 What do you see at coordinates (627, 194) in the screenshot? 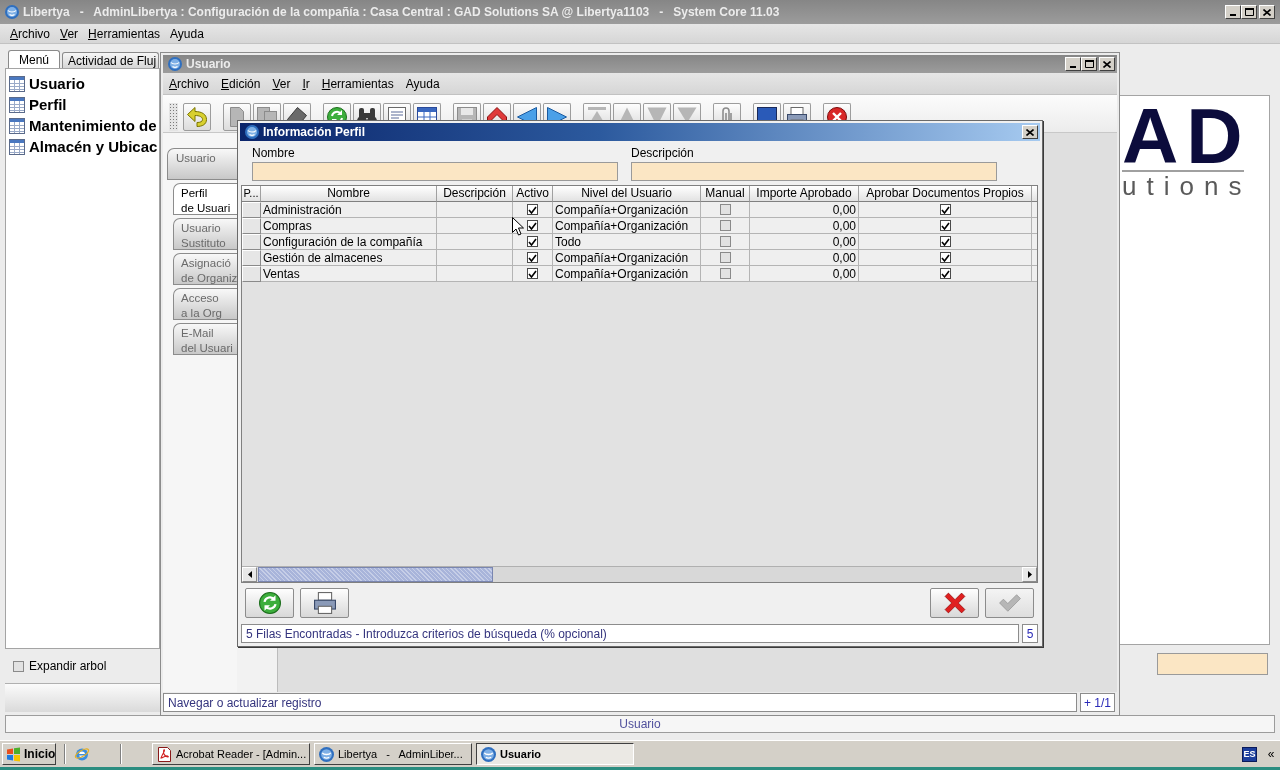
I see `column-header: Nivel del Usuario` at bounding box center [627, 194].